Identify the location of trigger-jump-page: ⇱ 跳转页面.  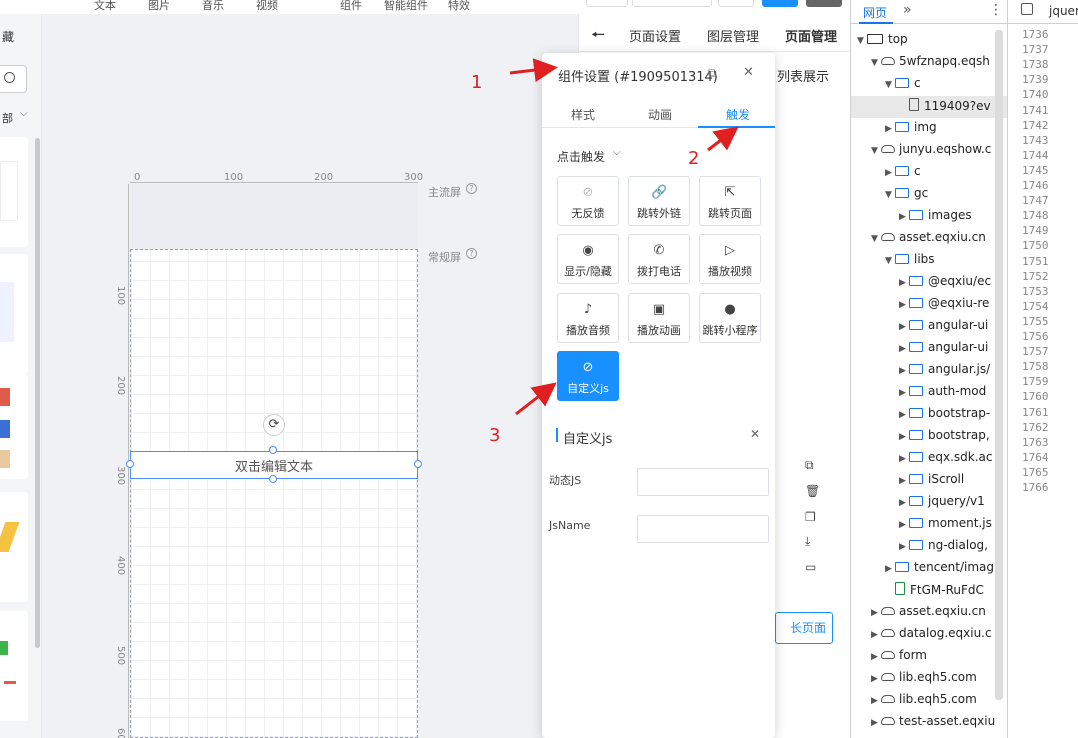
(730, 201).